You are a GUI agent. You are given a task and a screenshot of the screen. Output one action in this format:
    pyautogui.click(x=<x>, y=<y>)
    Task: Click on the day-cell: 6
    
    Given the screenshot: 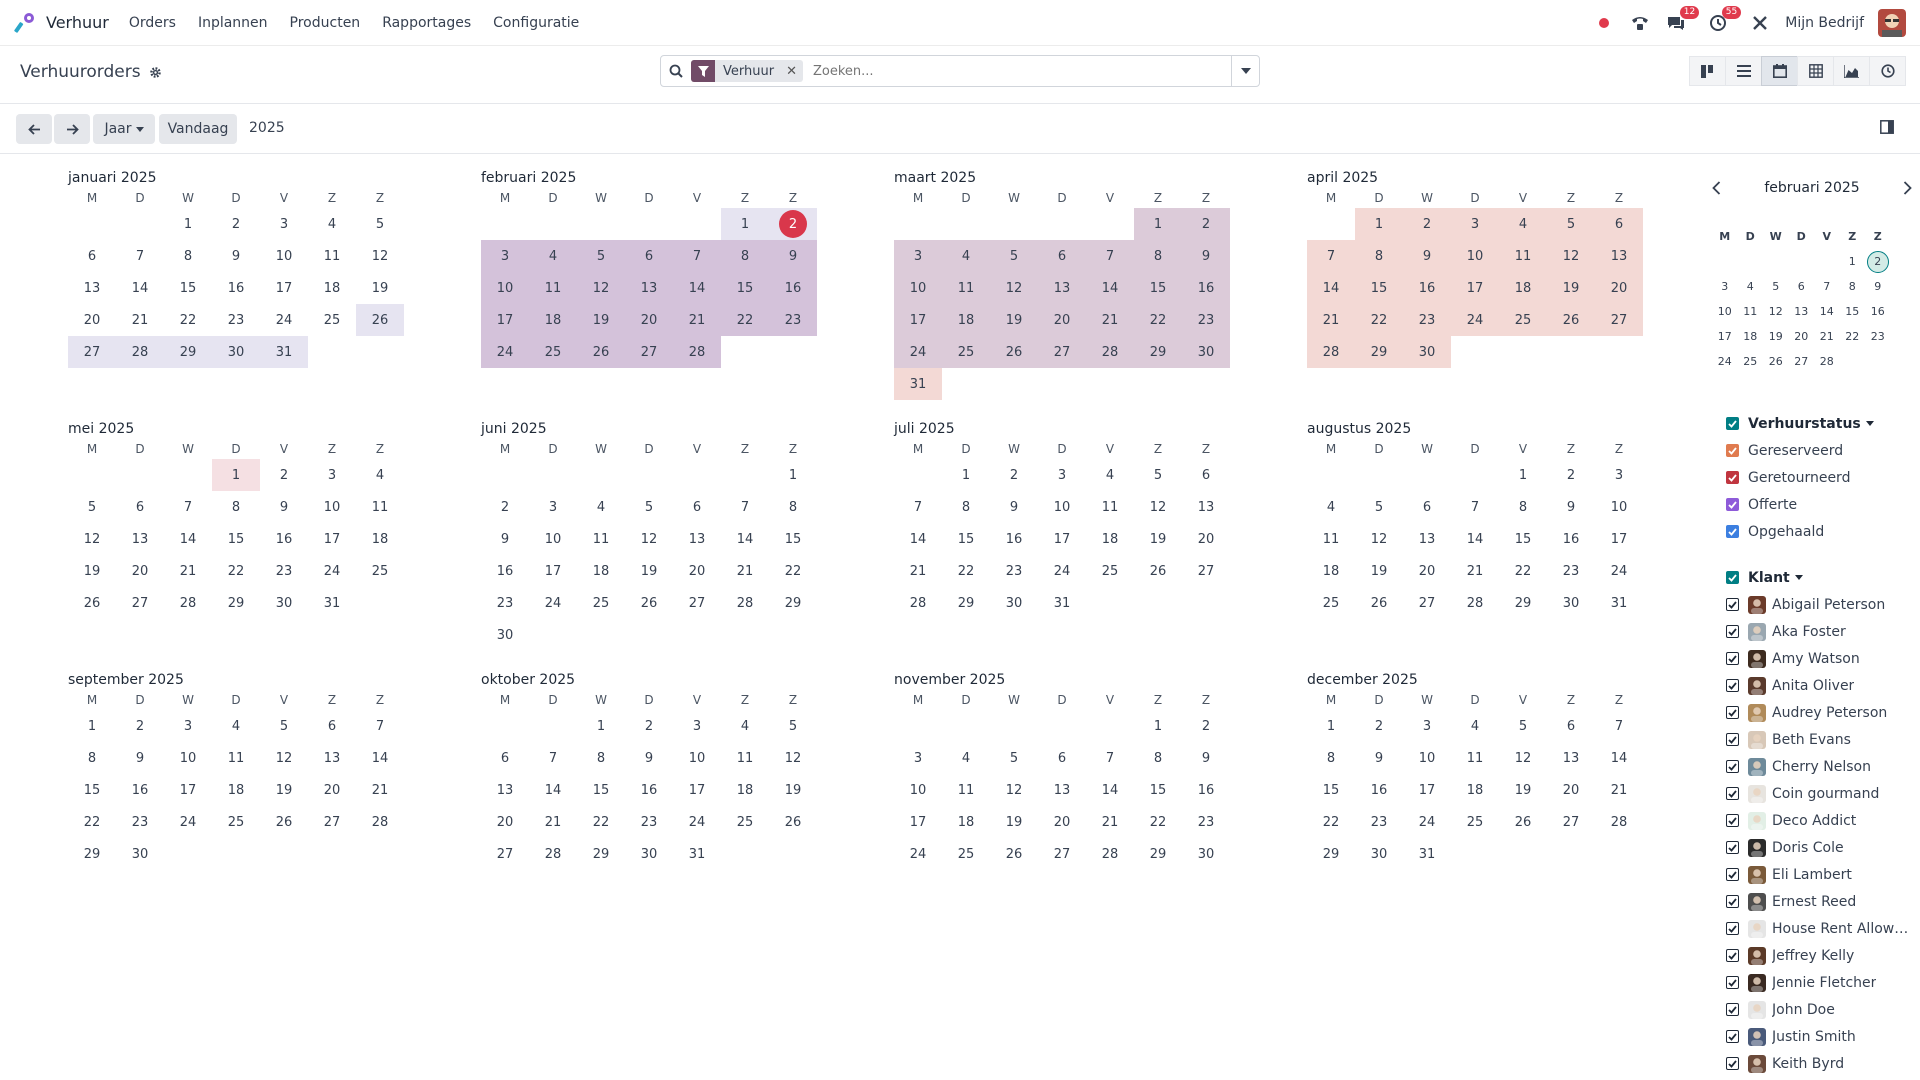 What is the action you would take?
    pyautogui.click(x=332, y=726)
    